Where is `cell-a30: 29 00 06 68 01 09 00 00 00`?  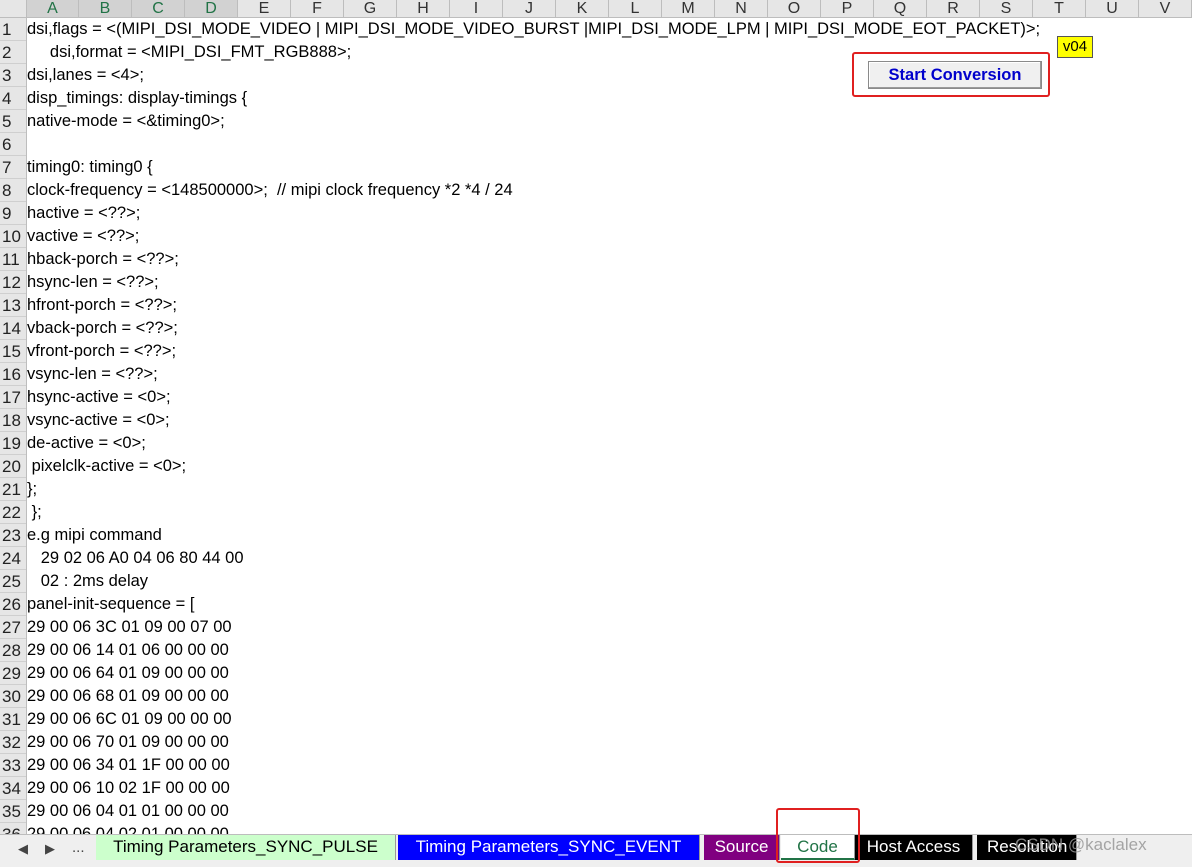
cell-a30: 29 00 06 68 01 09 00 00 00 is located at coordinates (609, 696).